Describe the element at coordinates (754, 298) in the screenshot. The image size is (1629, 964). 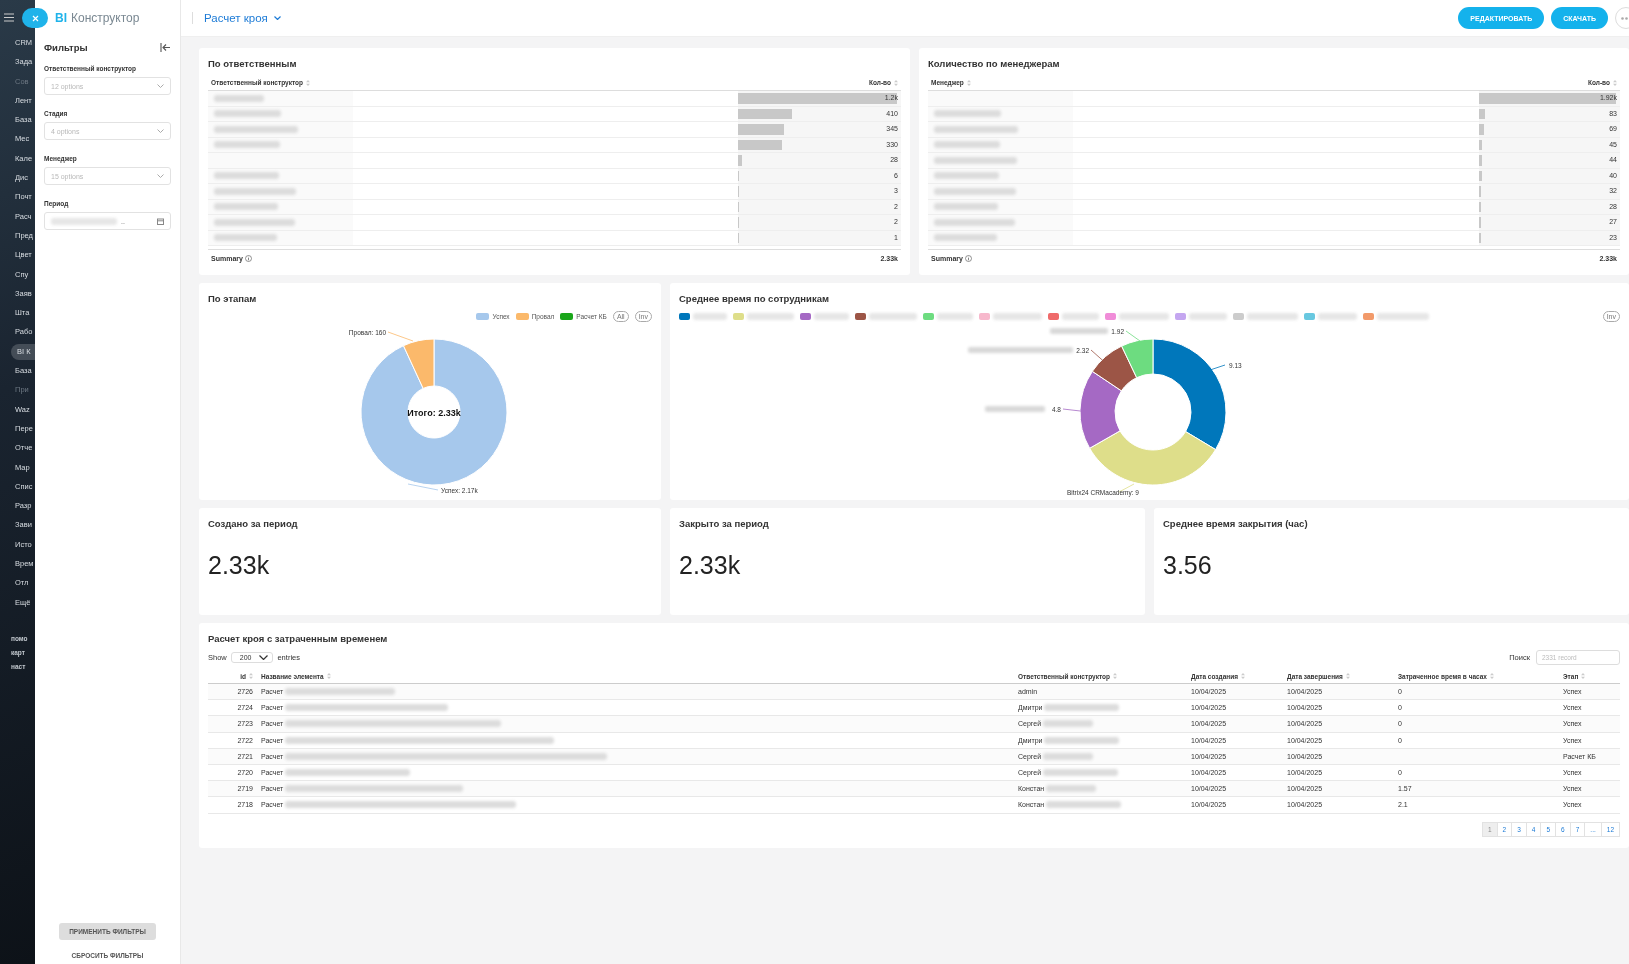
I see `card-title: Среднее время по сотрудникам` at that location.